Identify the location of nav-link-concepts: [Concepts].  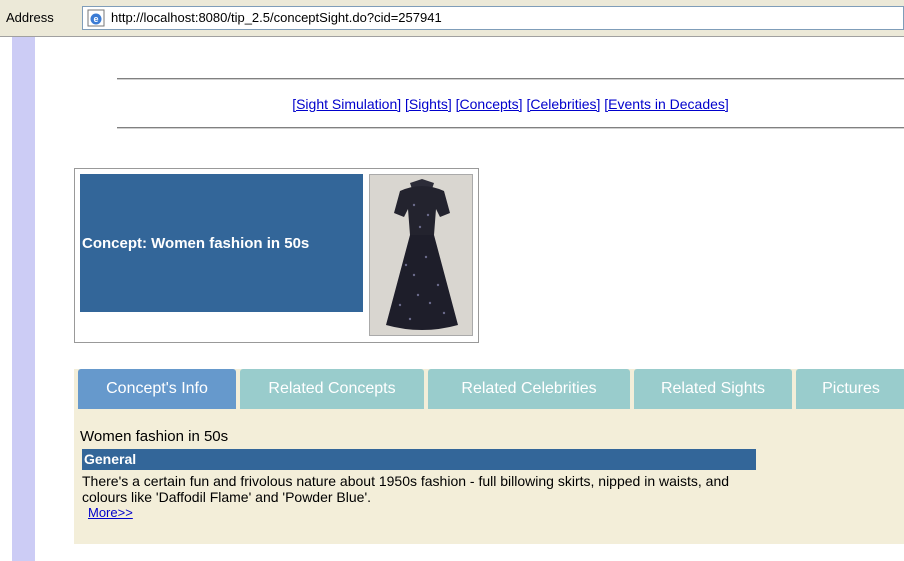
(489, 104).